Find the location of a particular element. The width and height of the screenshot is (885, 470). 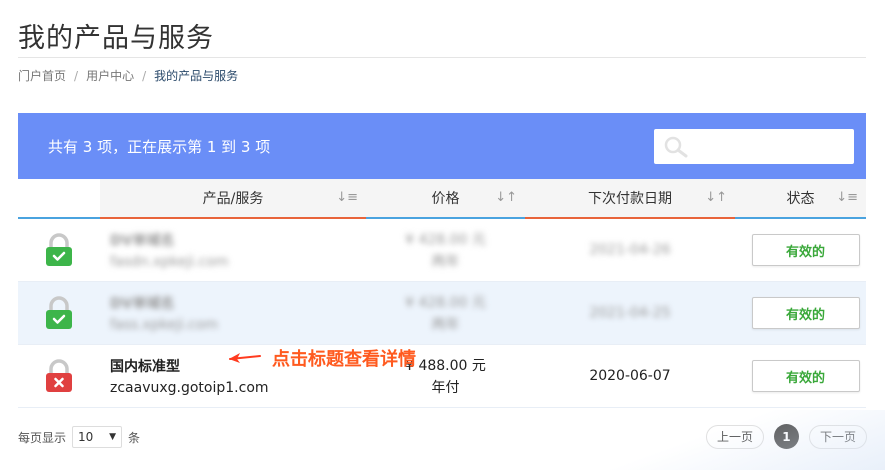

breadcrumb-current: 我的产品与服务 is located at coordinates (196, 76).